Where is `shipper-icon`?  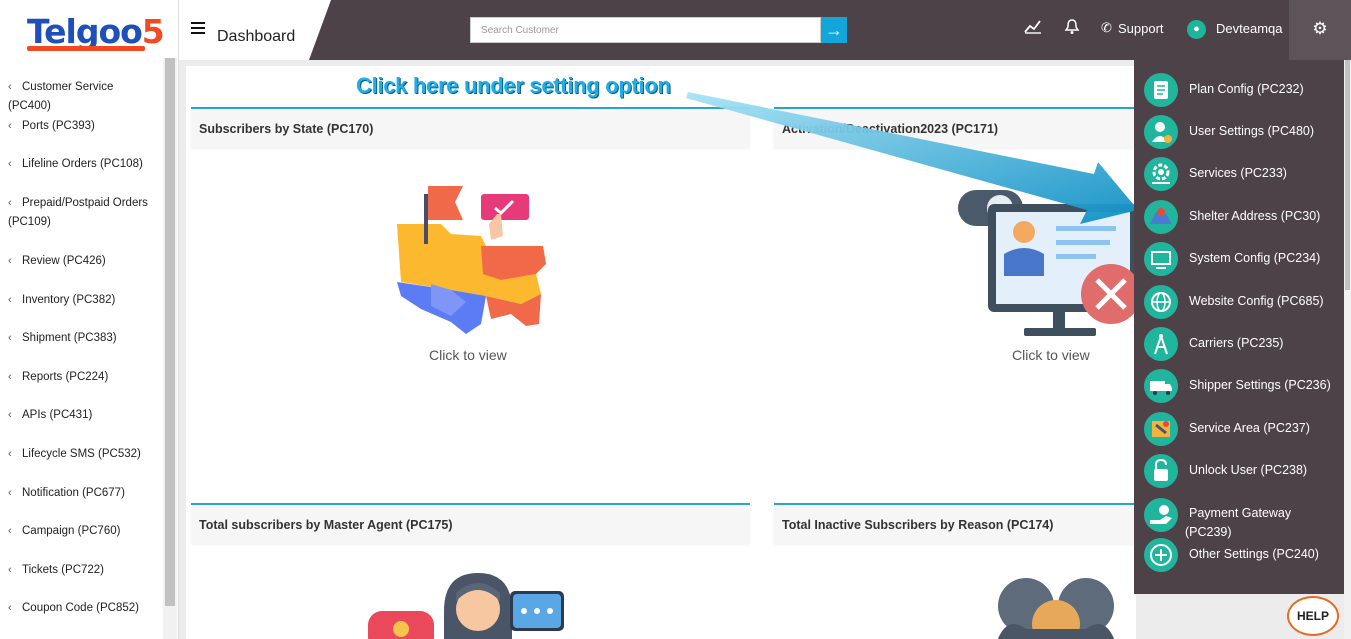 shipper-icon is located at coordinates (1161, 386).